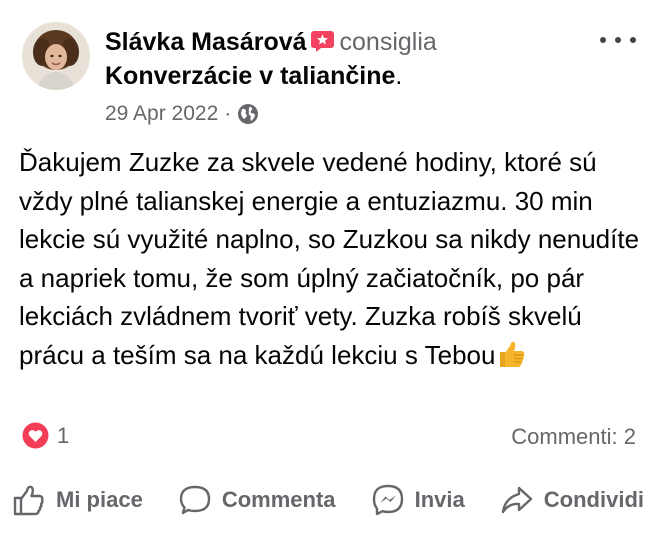  I want to click on heart-icon, so click(35, 435).